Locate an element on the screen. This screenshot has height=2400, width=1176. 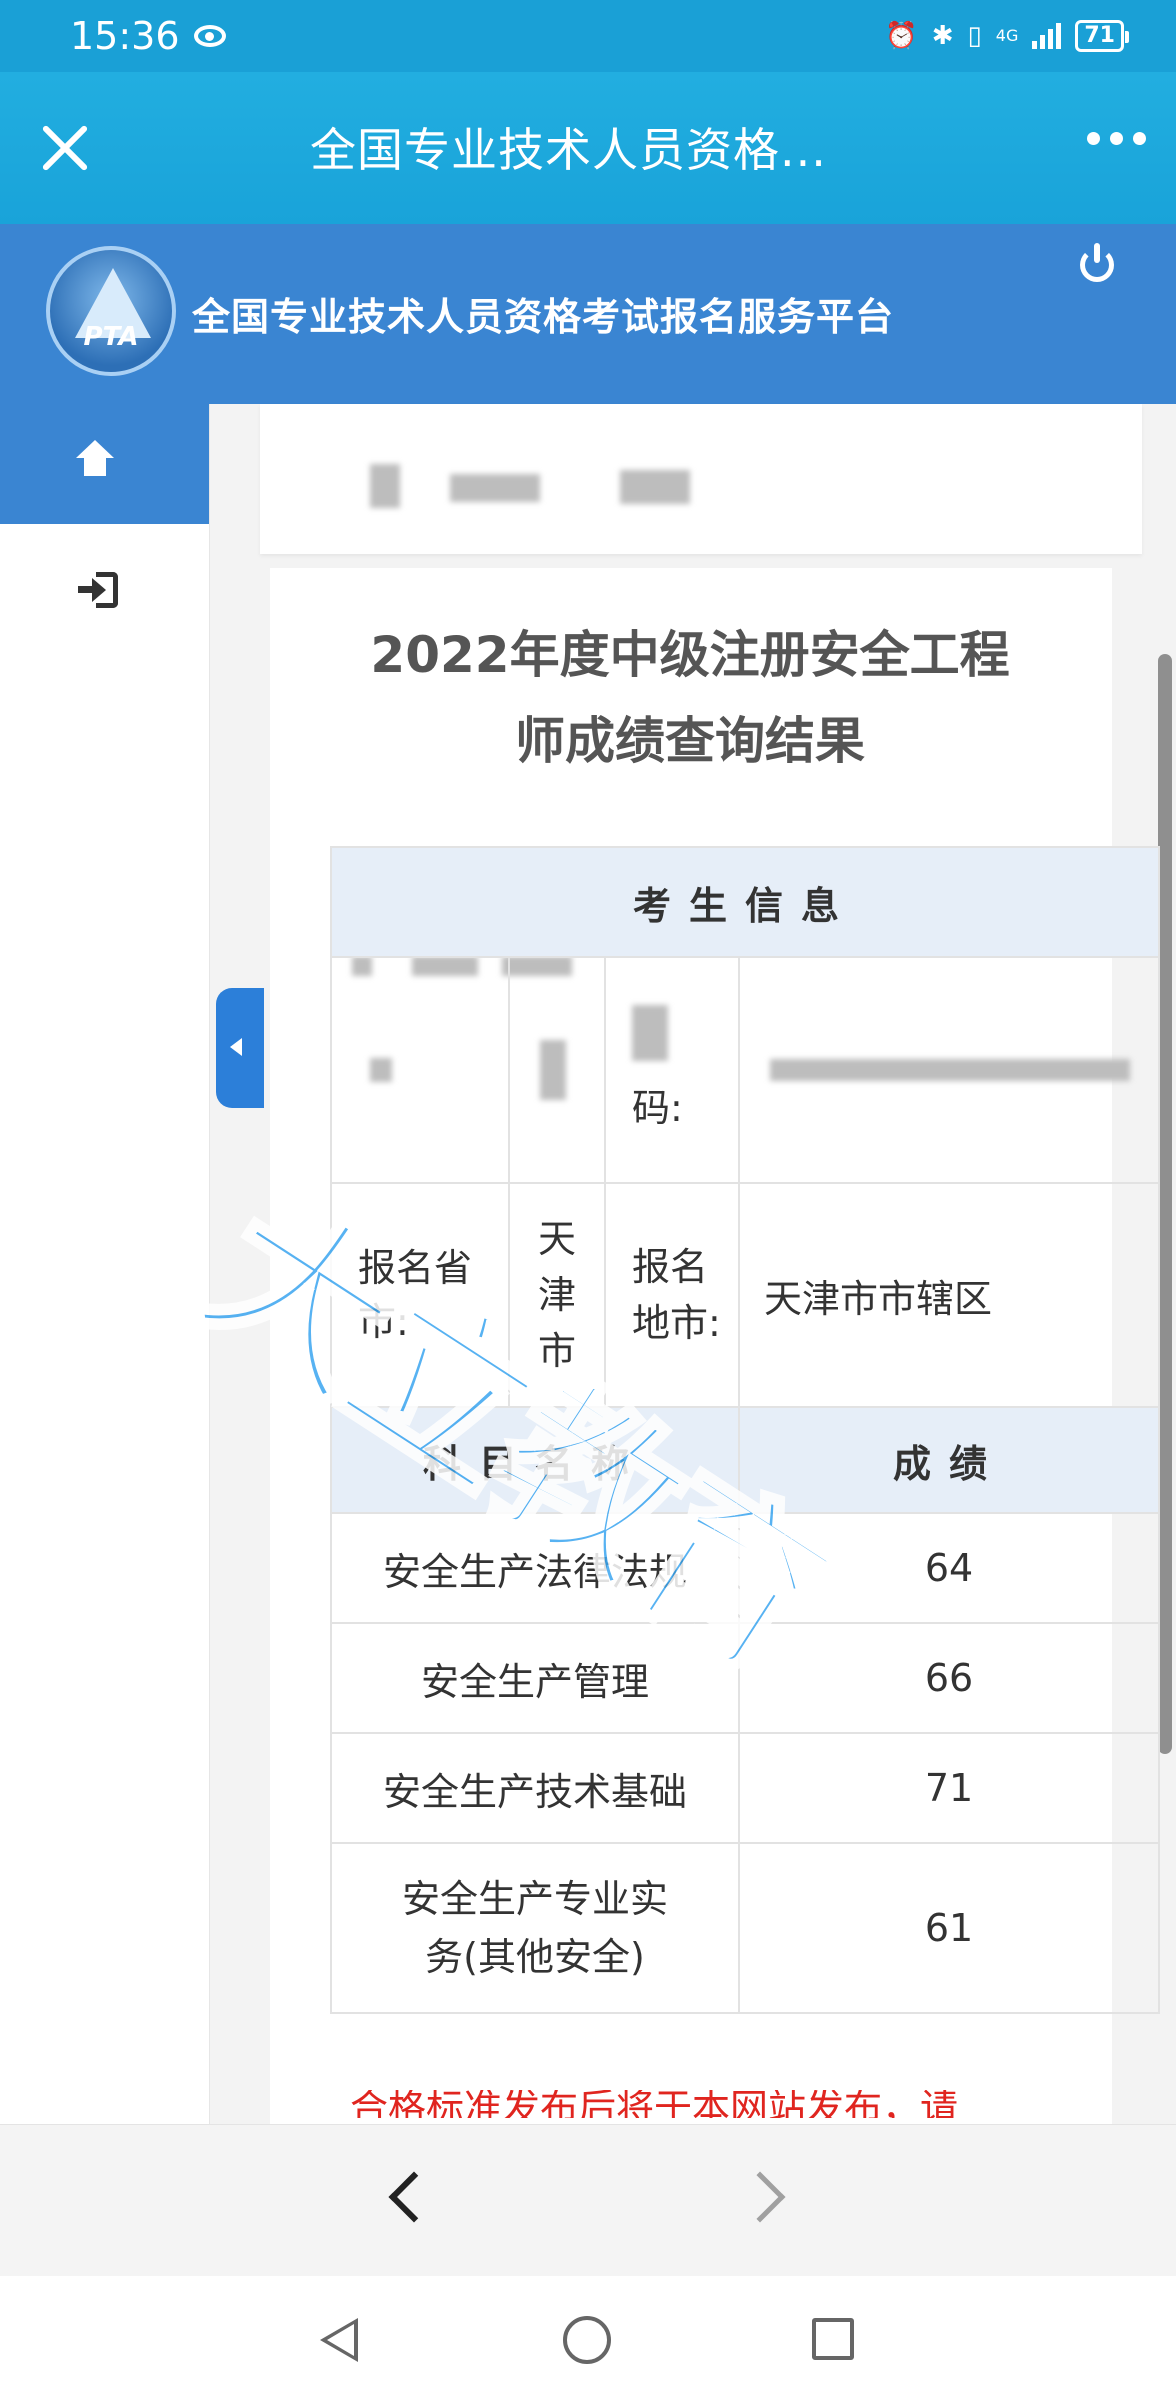
collapse-sidebar-tab is located at coordinates (240, 1048).